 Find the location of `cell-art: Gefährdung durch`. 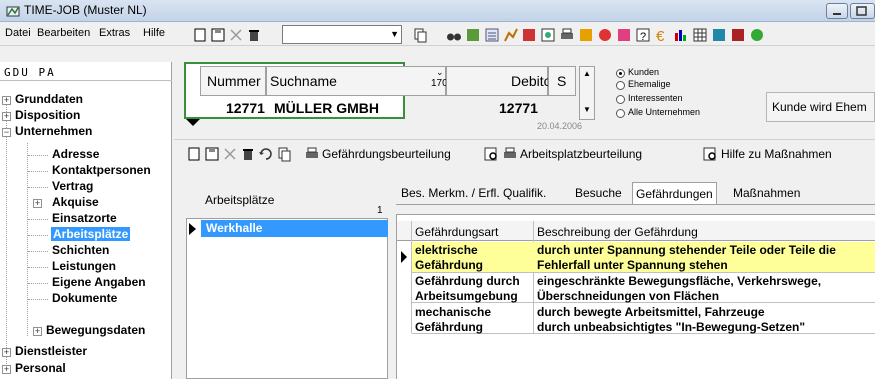

cell-art: Gefährdung durch is located at coordinates (467, 281).